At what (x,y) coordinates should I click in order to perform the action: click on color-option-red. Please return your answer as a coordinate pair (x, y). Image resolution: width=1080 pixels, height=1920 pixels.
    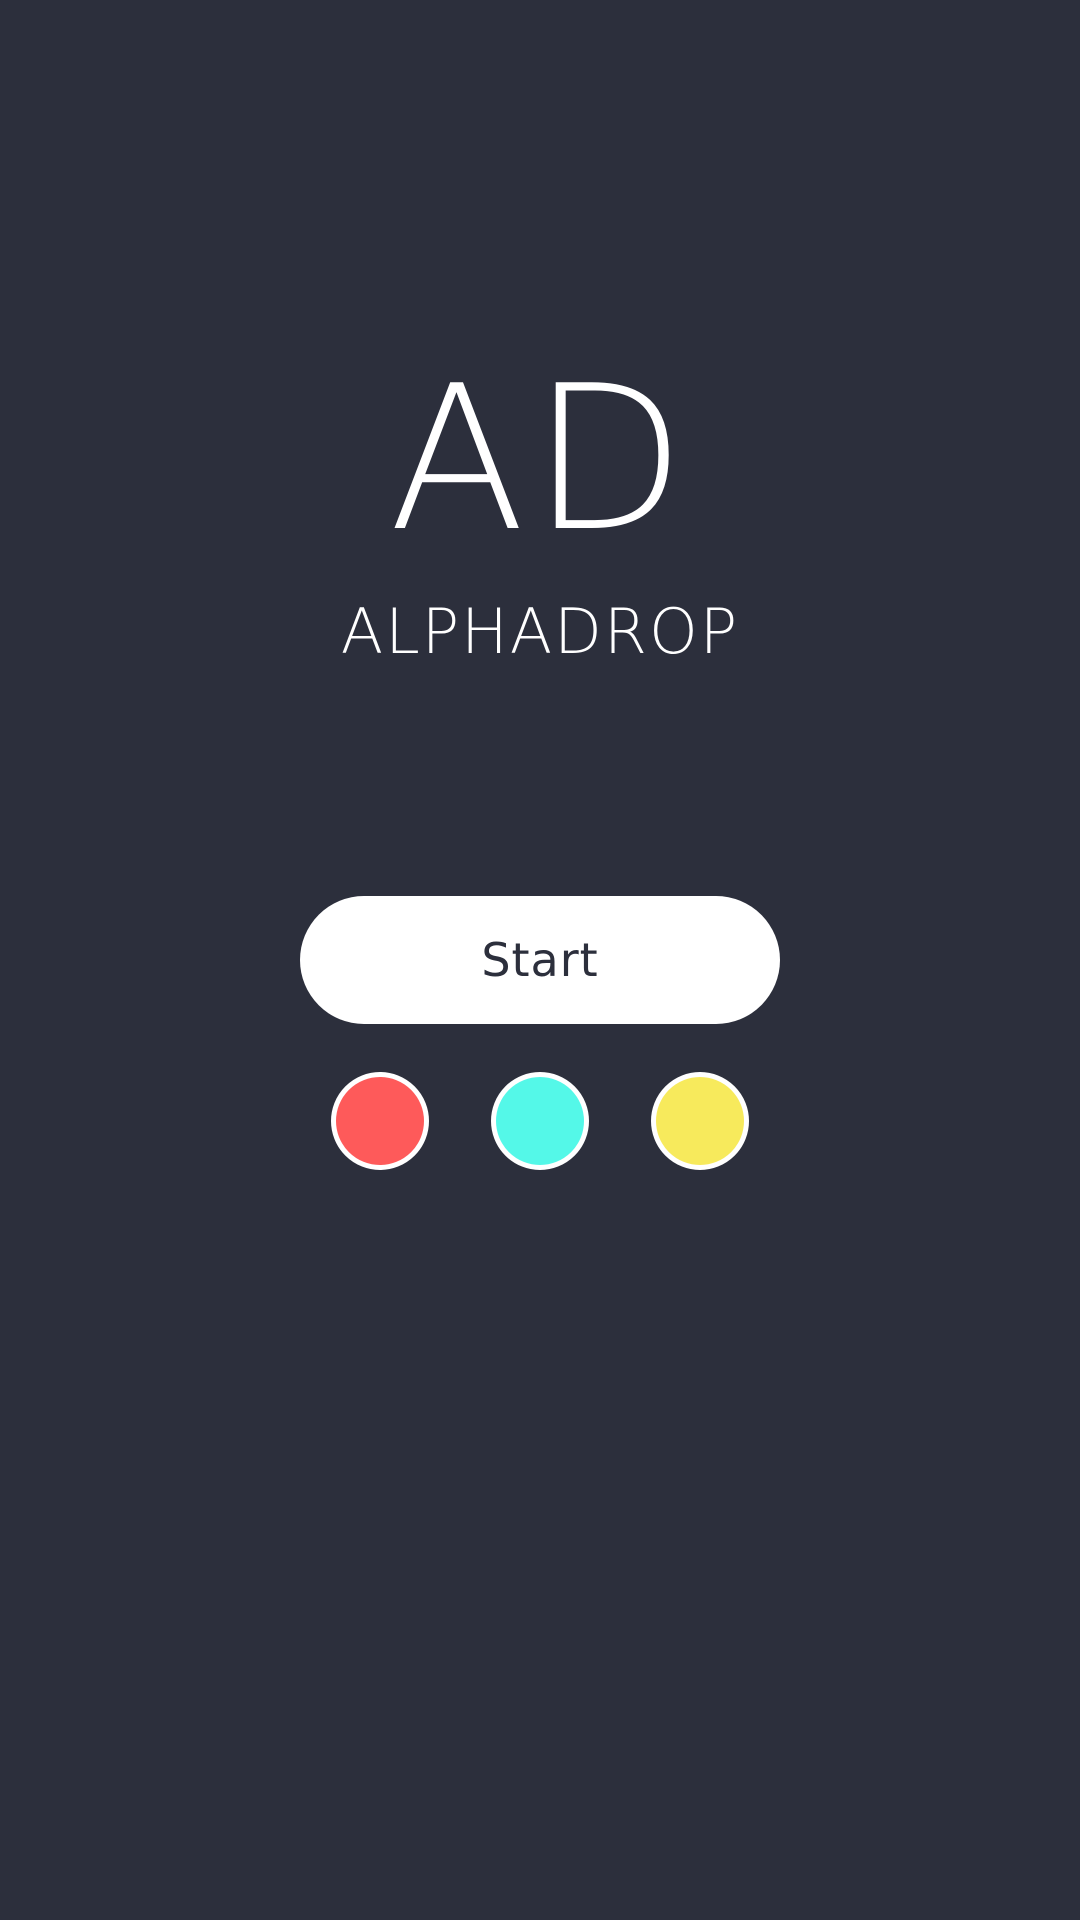
    Looking at the image, I should click on (380, 1121).